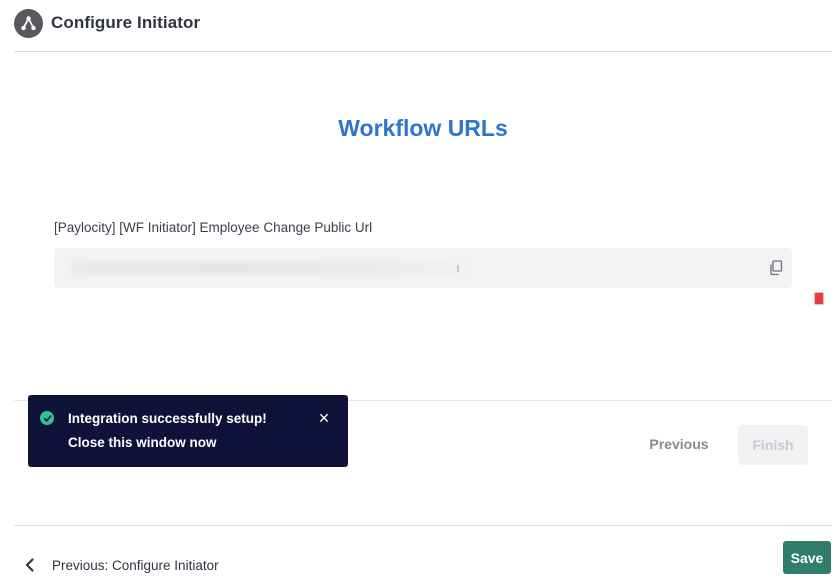 The width and height of the screenshot is (838, 586). I want to click on workflow-icon, so click(28, 23).